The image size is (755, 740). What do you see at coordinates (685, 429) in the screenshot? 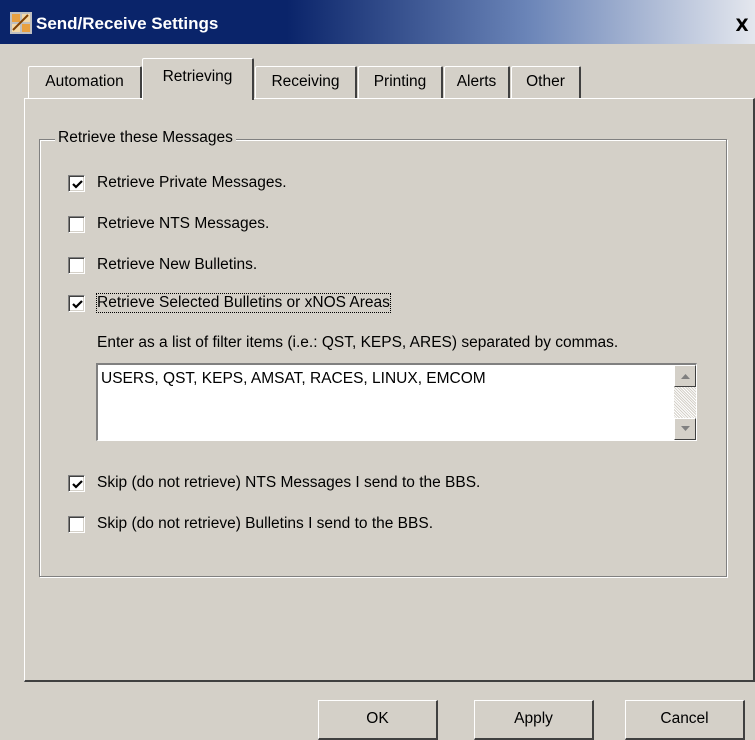
I see `scroll-down-icon` at bounding box center [685, 429].